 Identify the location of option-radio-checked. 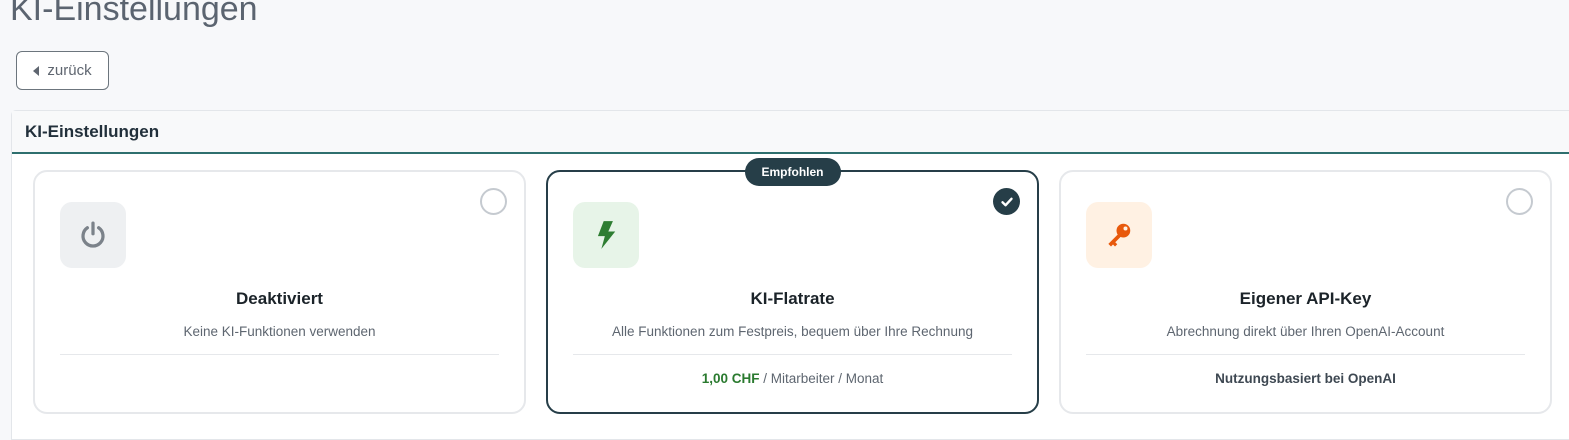
(1006, 201).